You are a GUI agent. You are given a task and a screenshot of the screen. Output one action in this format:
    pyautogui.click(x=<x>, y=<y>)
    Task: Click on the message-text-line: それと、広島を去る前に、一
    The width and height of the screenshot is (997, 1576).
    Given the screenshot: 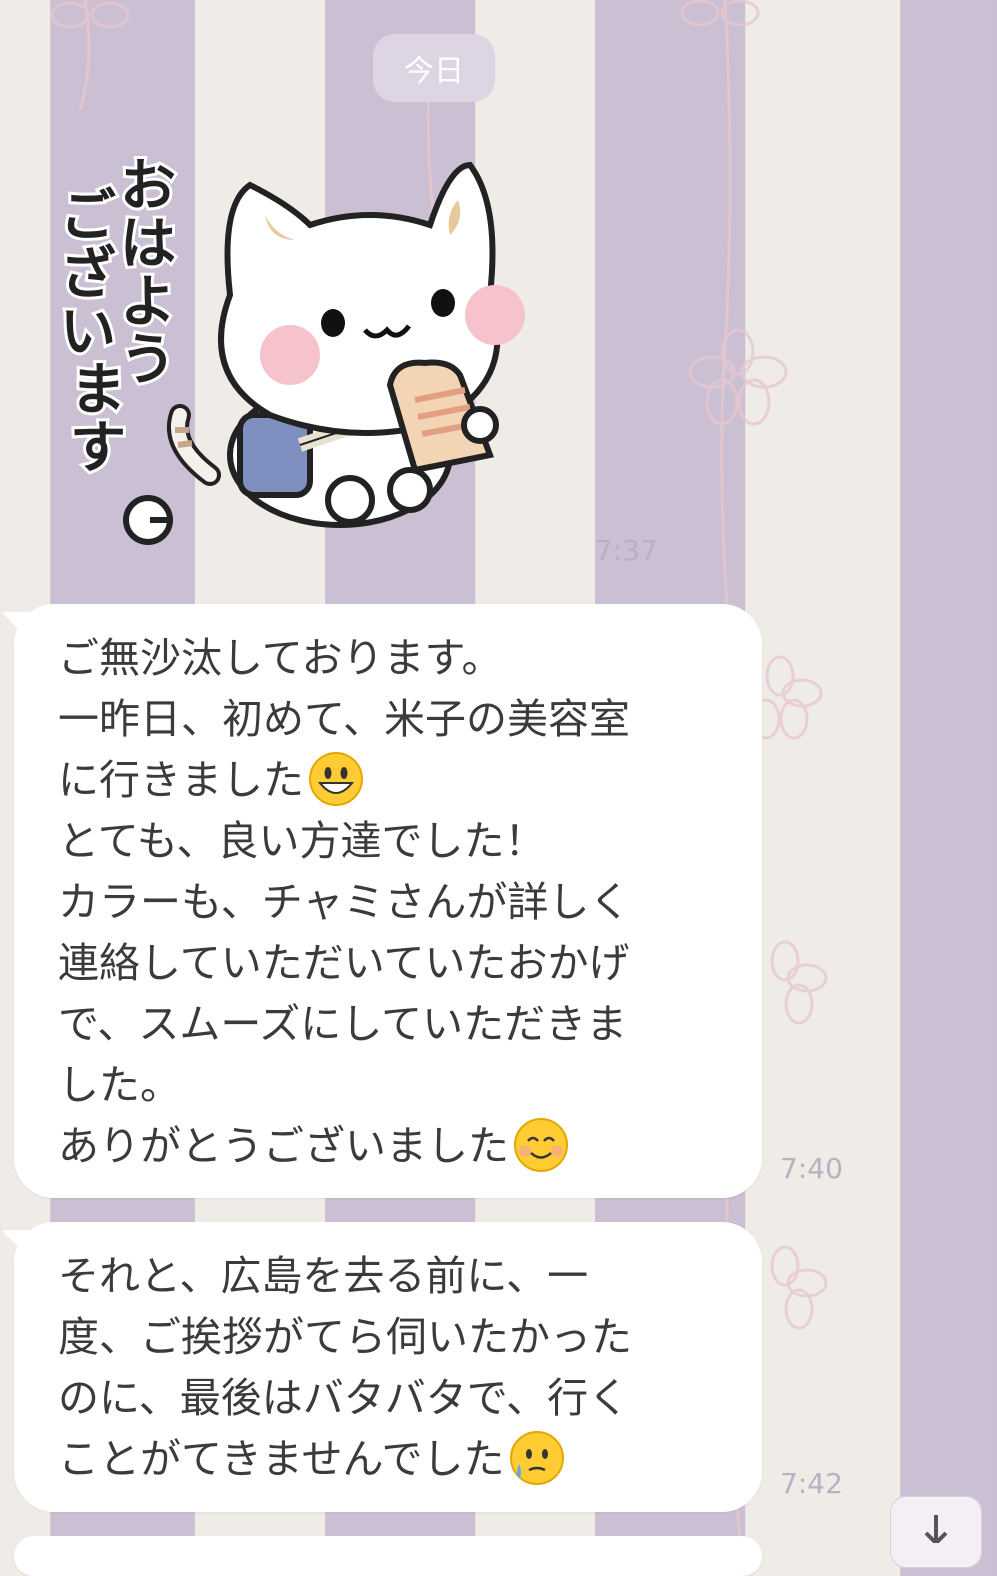 What is the action you would take?
    pyautogui.click(x=323, y=1276)
    